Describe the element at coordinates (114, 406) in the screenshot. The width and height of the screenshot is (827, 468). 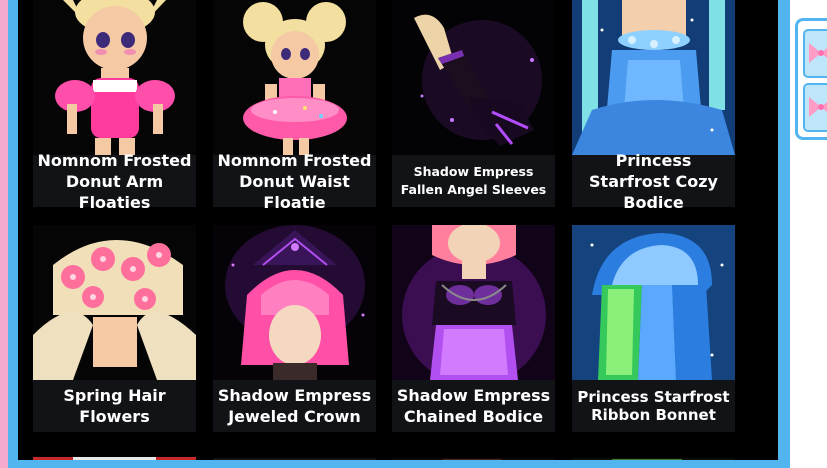
I see `item-label: Spring Hair Flowers` at that location.